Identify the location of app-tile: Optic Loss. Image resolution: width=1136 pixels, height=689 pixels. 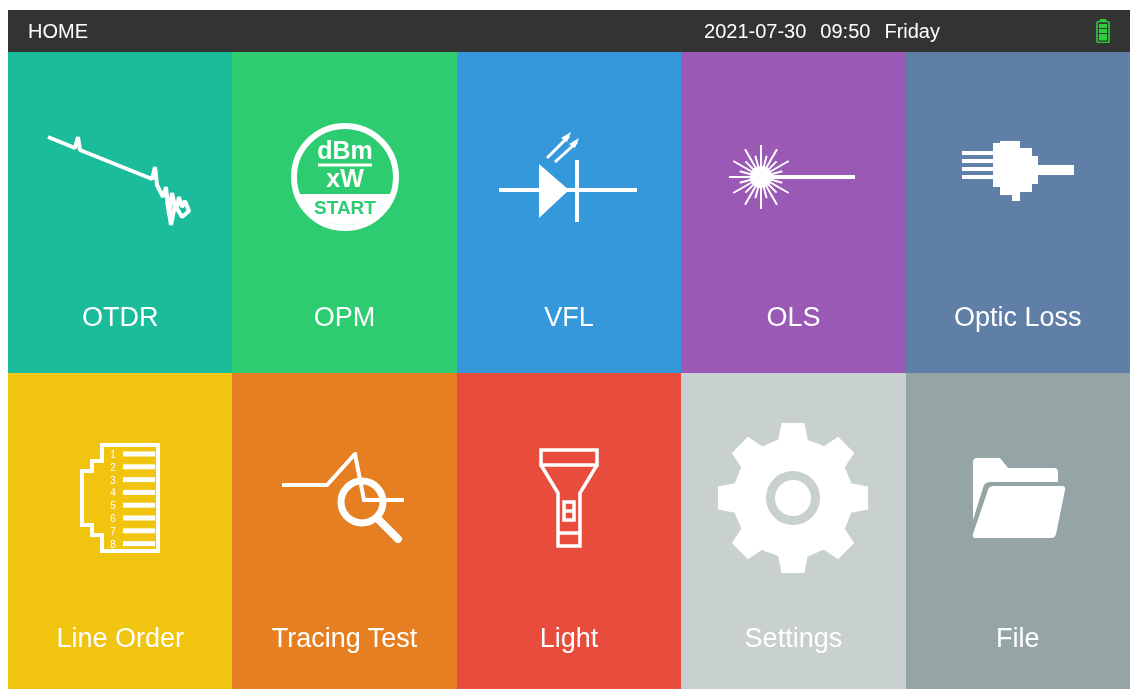
(1017, 212).